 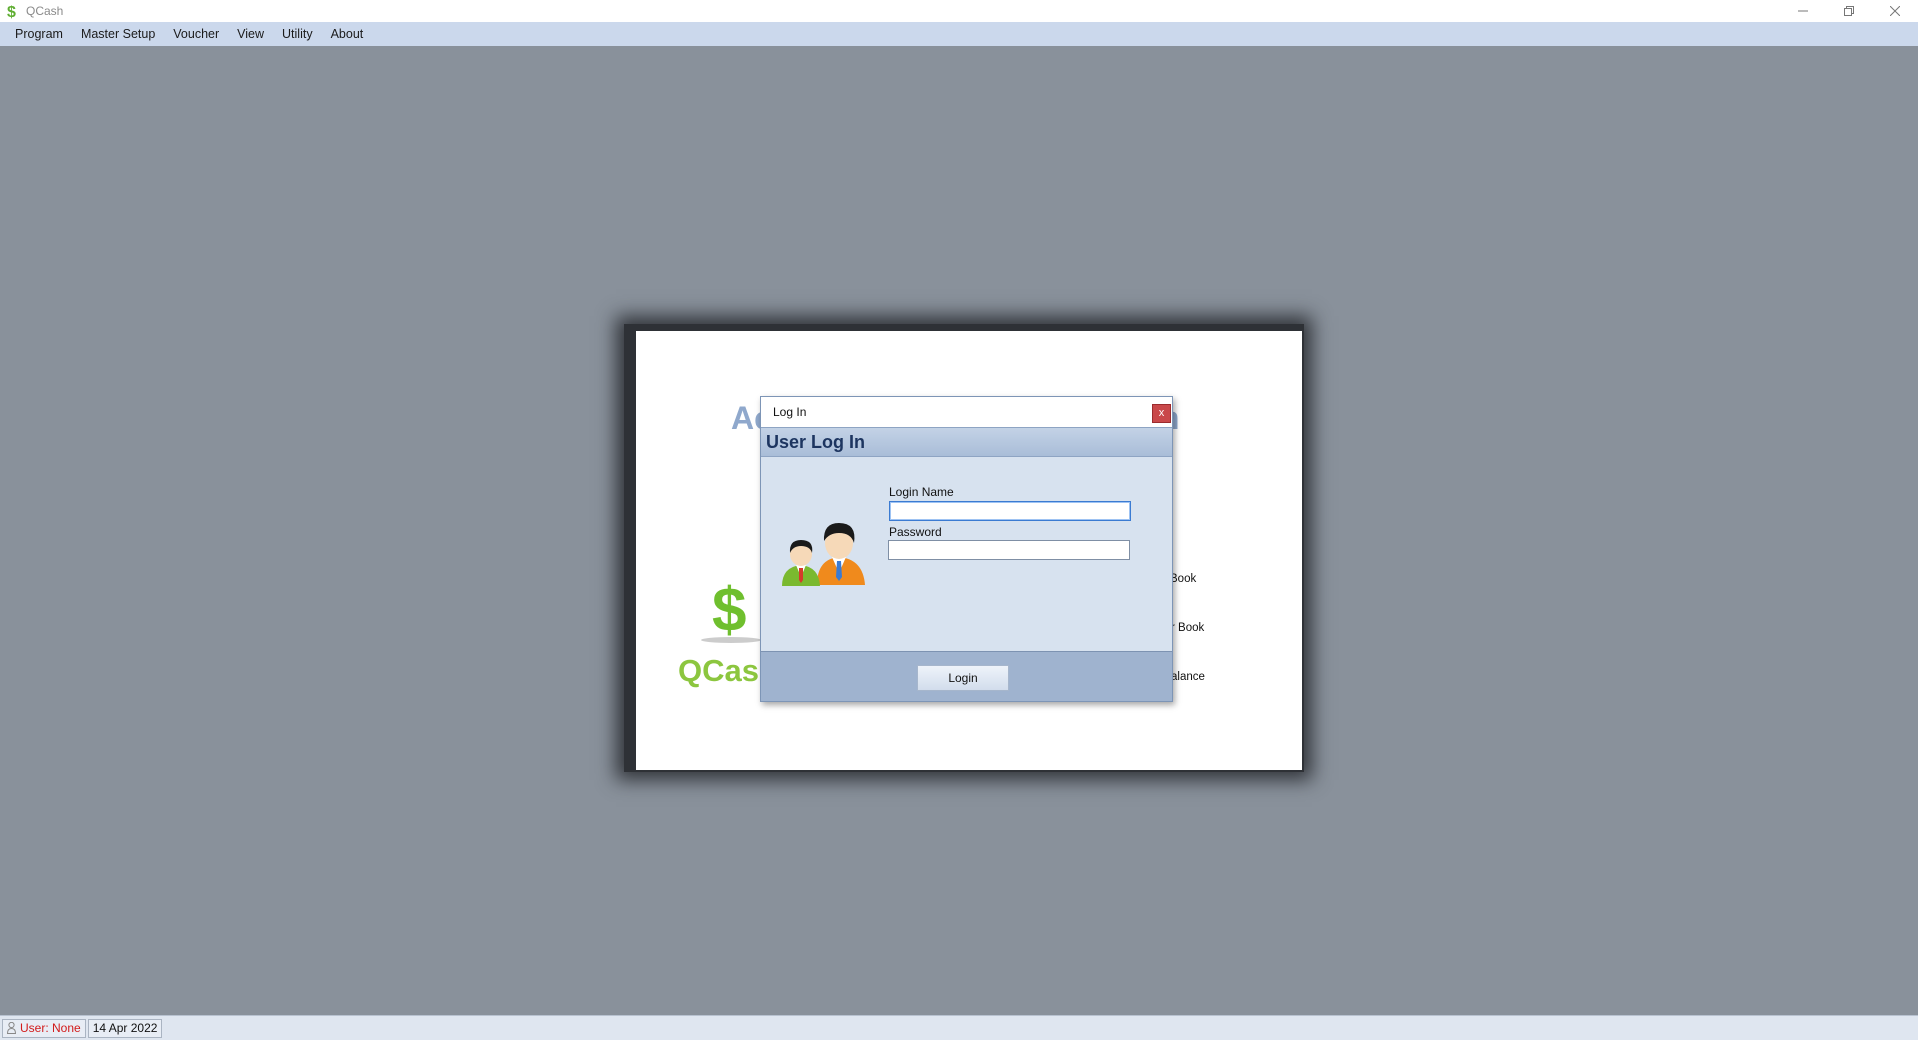 What do you see at coordinates (915, 532) in the screenshot?
I see `password-label: Password` at bounding box center [915, 532].